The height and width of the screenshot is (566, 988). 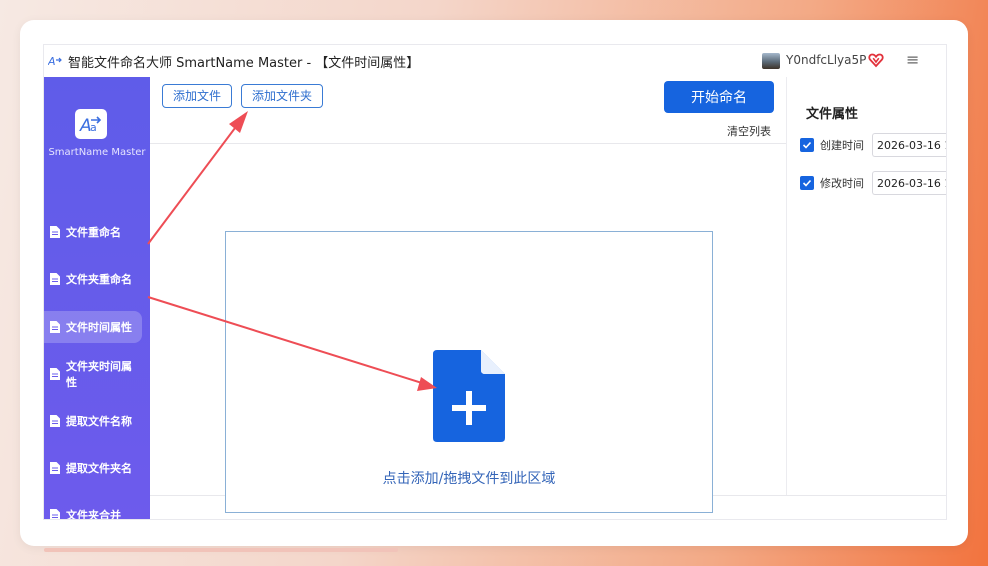 I want to click on property-row-created: 创建时间, so click(x=873, y=145).